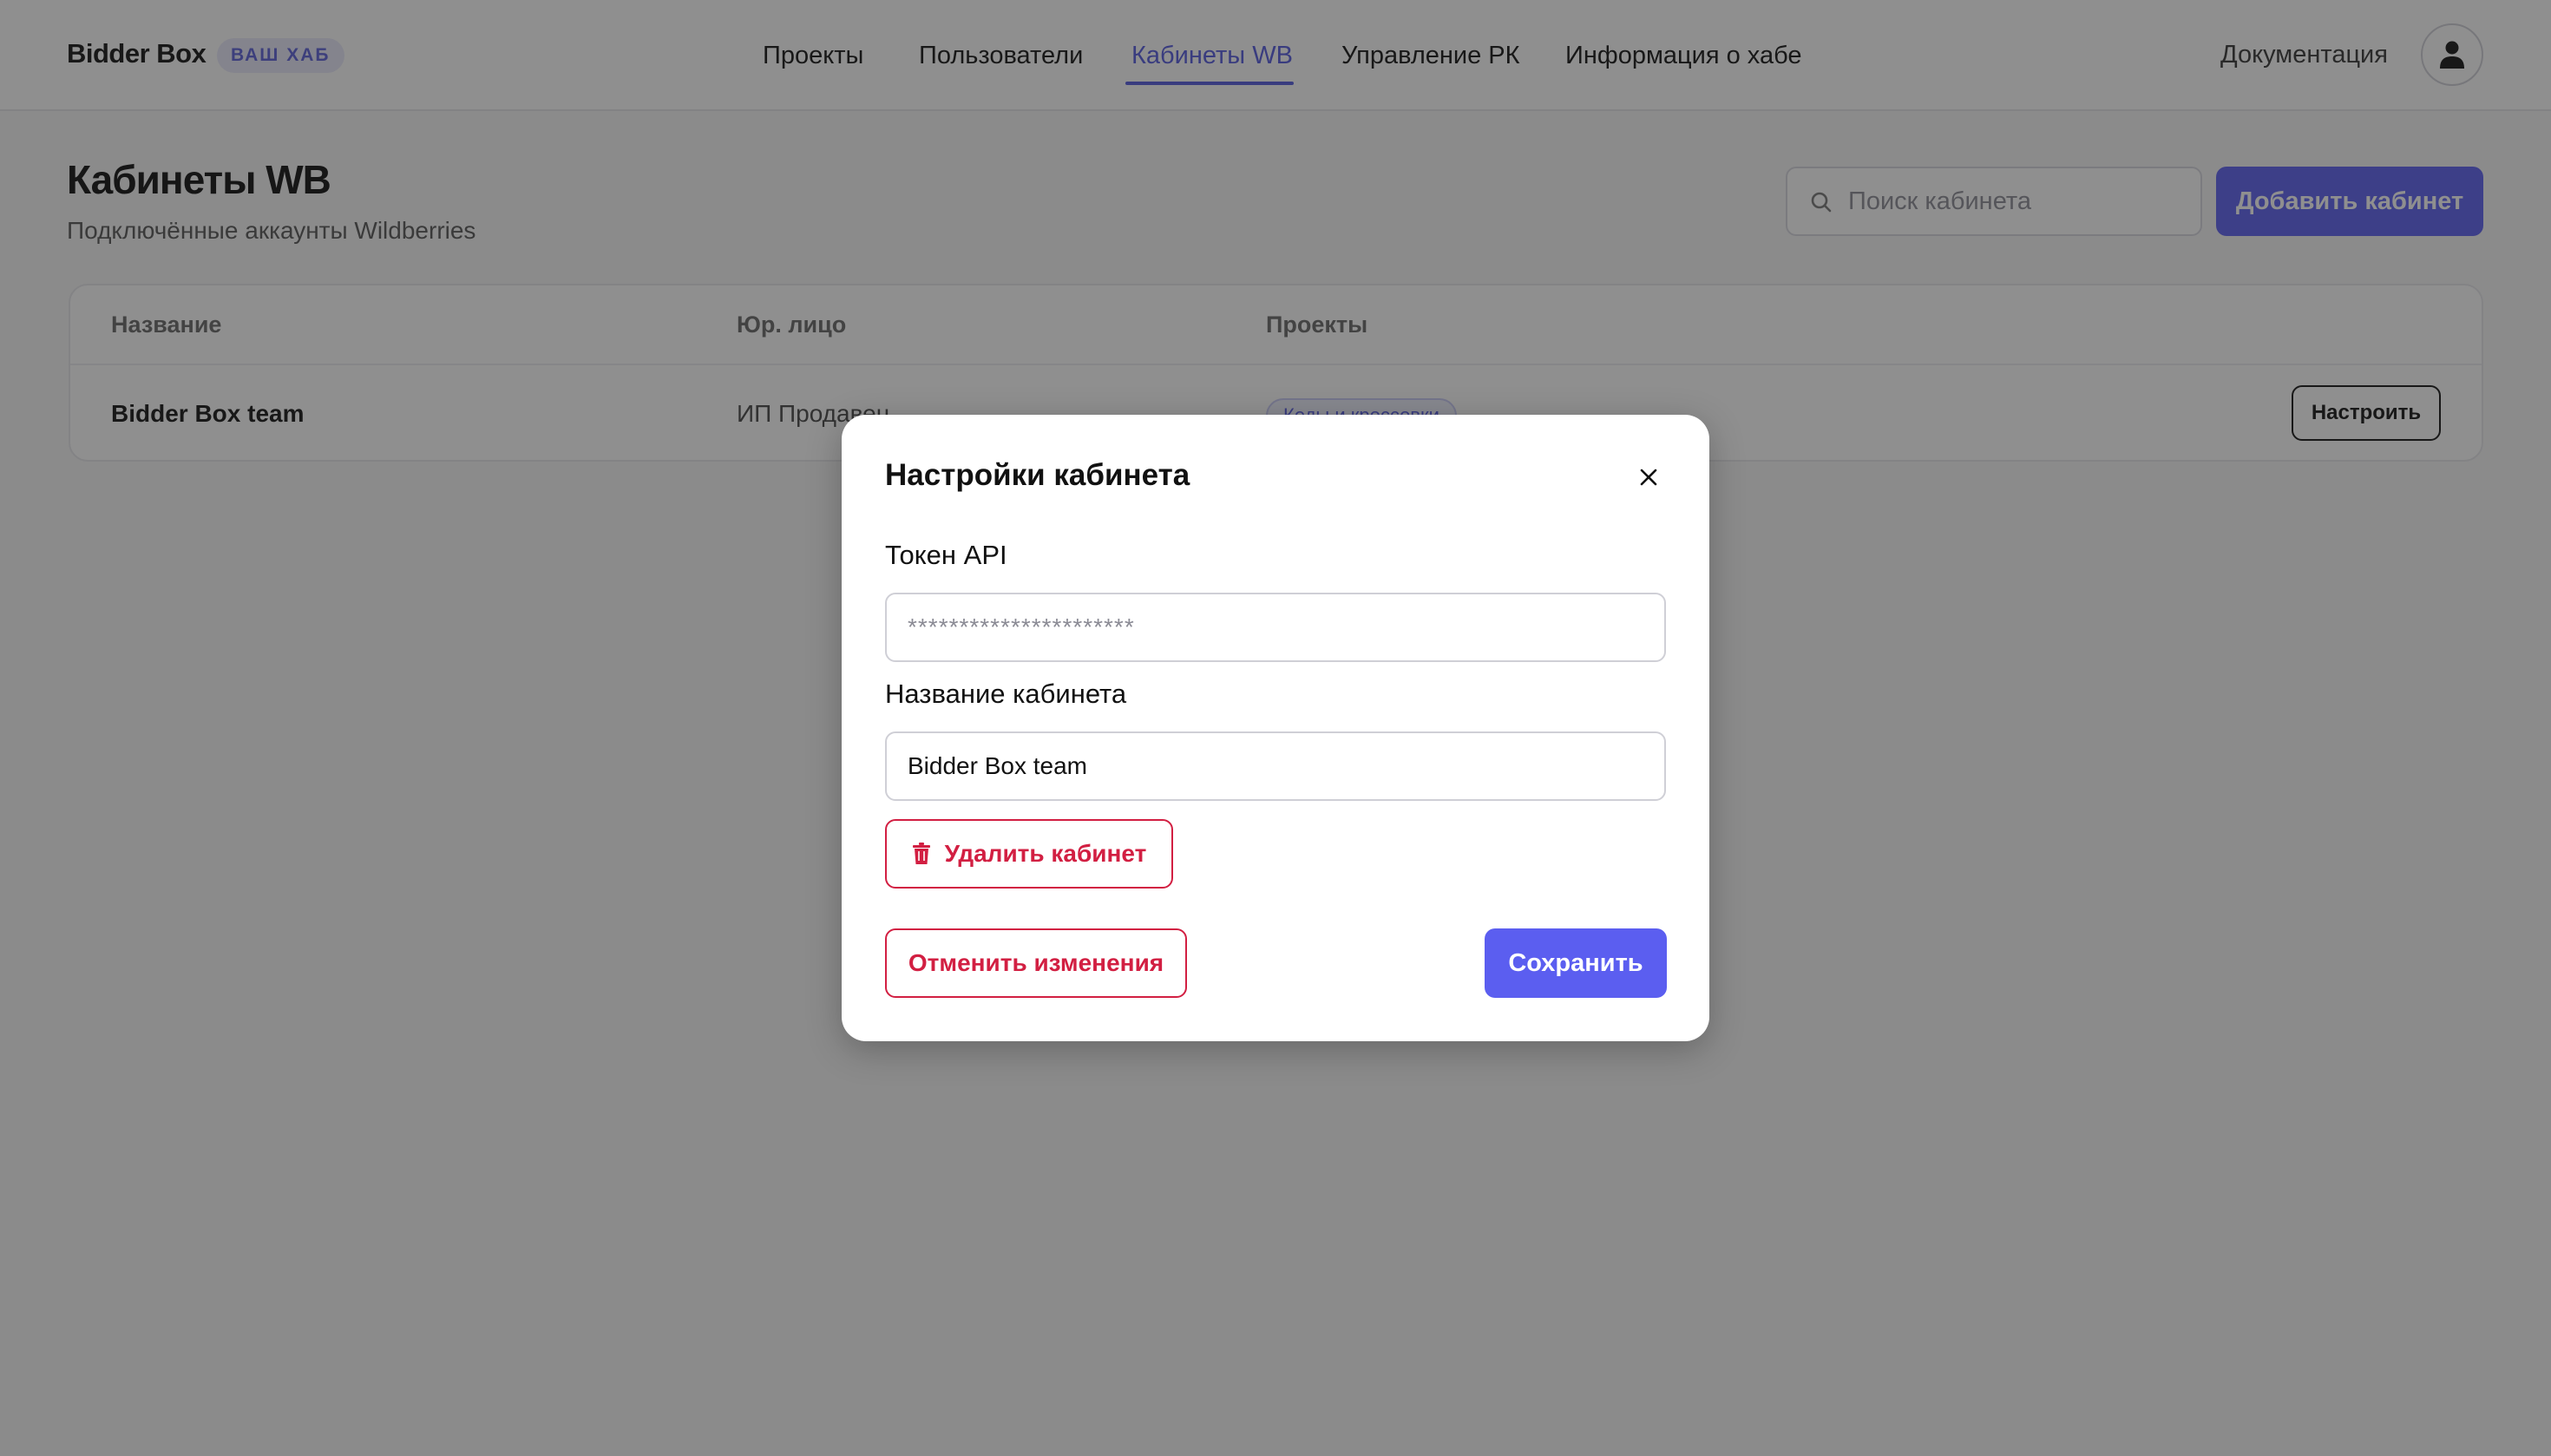  I want to click on delete-cabinet-button: Удалить кабинет, so click(1029, 854).